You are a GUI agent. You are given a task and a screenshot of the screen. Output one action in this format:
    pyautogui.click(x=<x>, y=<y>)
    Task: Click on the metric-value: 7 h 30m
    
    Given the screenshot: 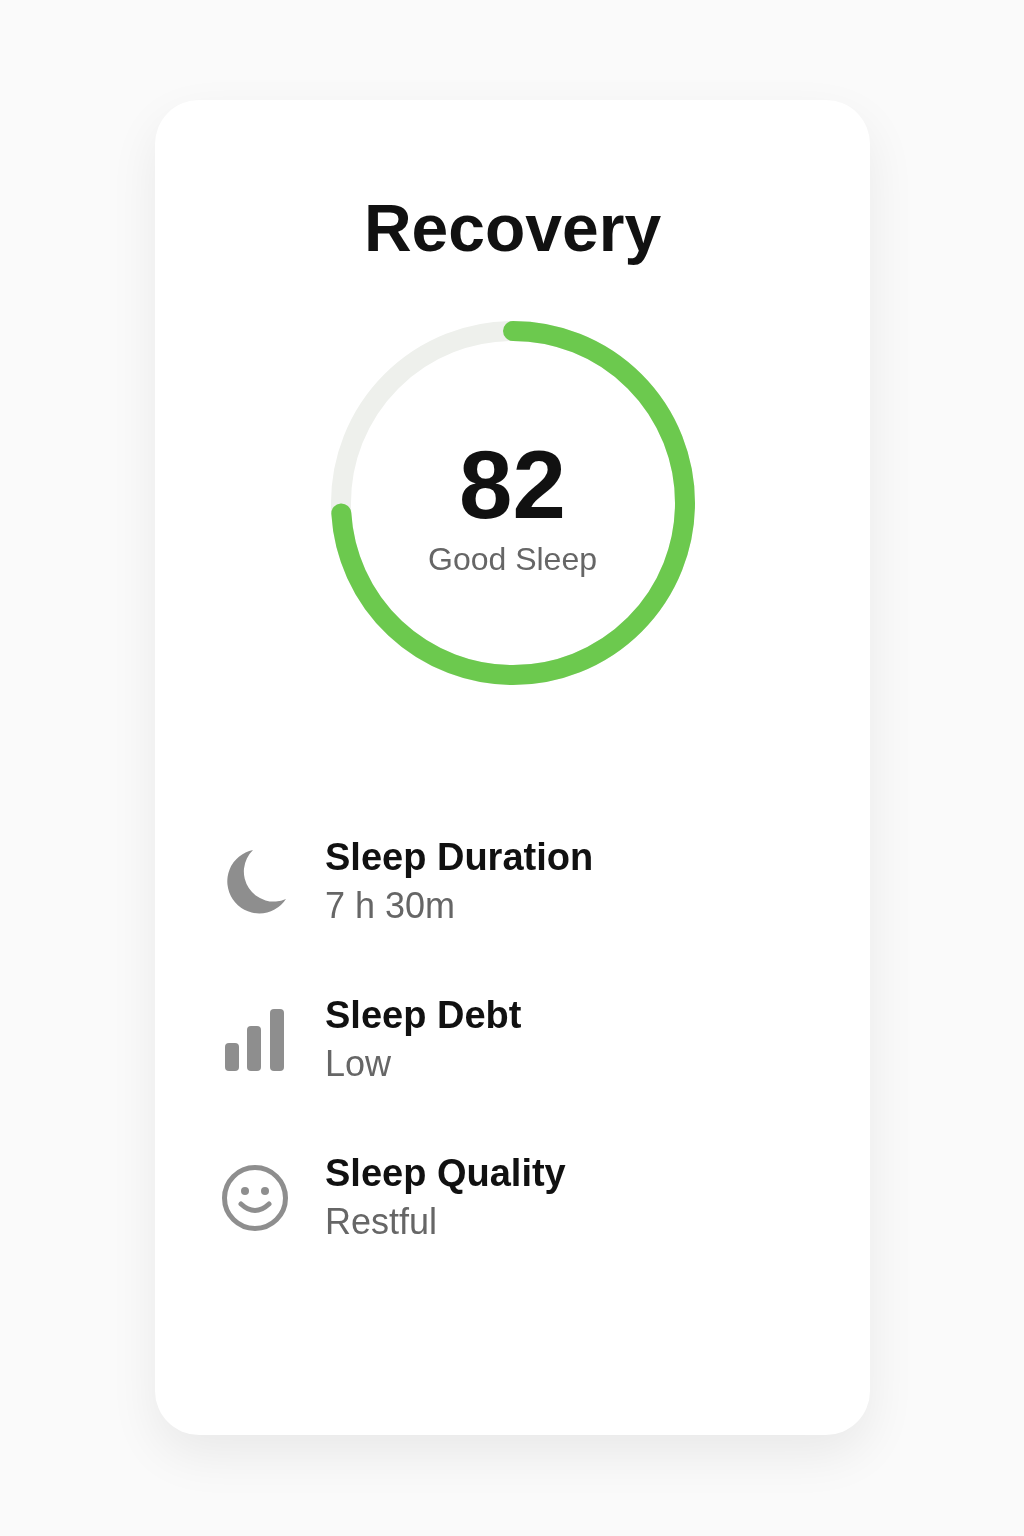 What is the action you would take?
    pyautogui.click(x=391, y=906)
    